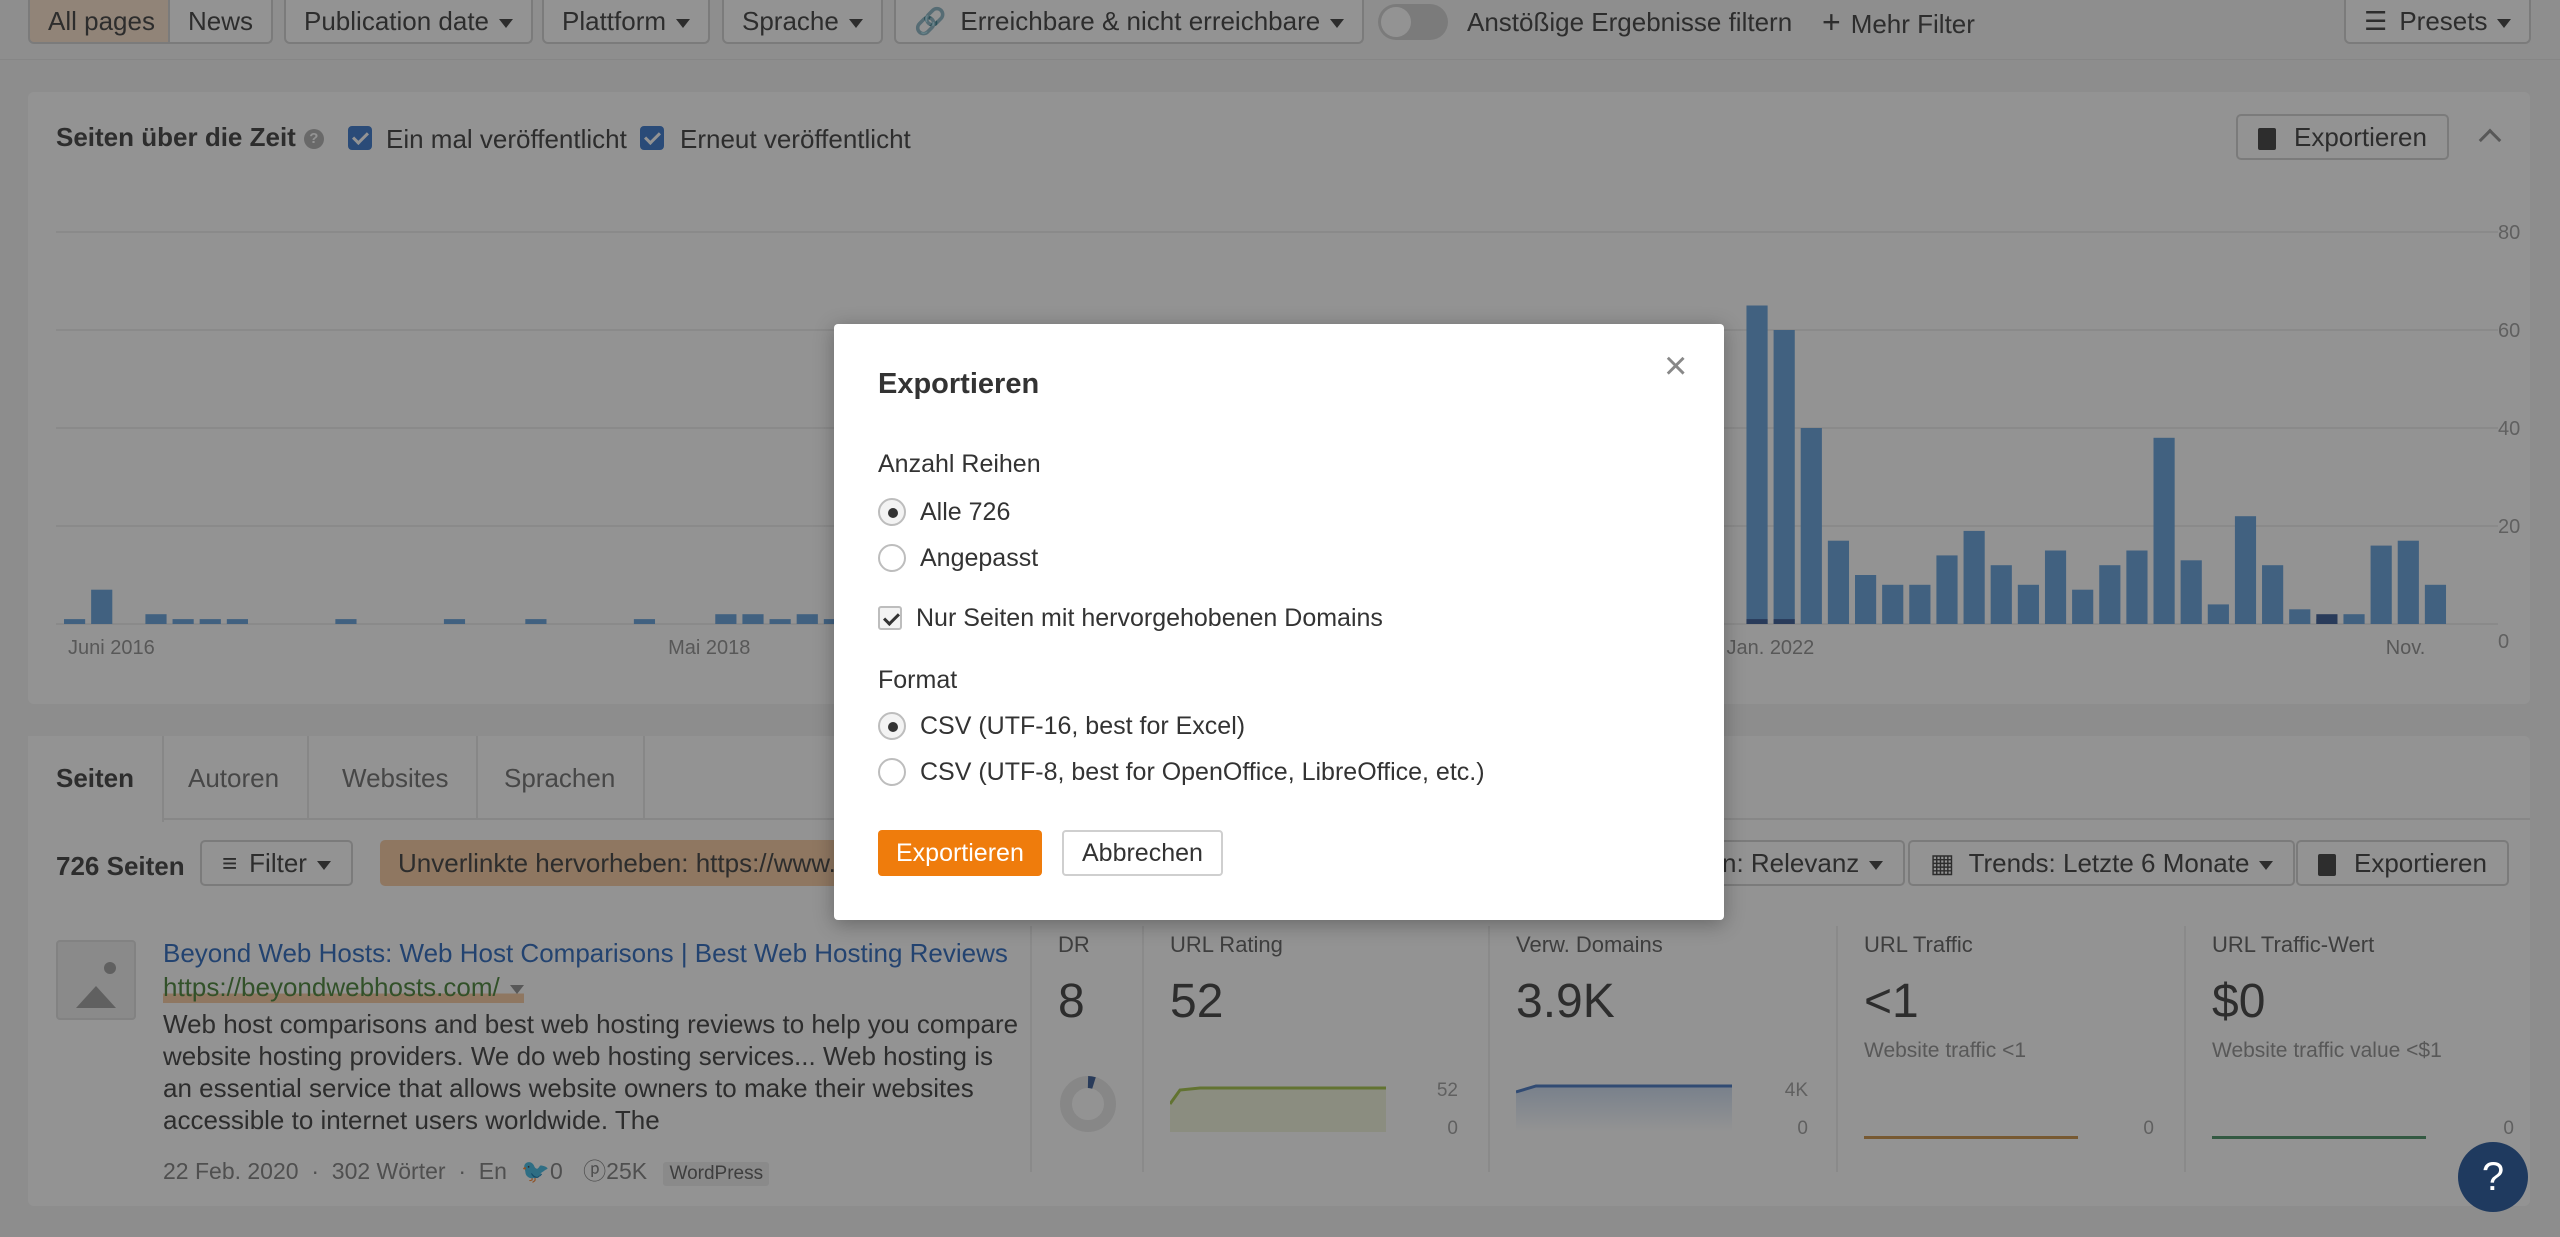 The image size is (2560, 1237). What do you see at coordinates (1082, 726) in the screenshot?
I see `radio-csv-utf16-label: CSV (UTF-16, best for Excel)` at bounding box center [1082, 726].